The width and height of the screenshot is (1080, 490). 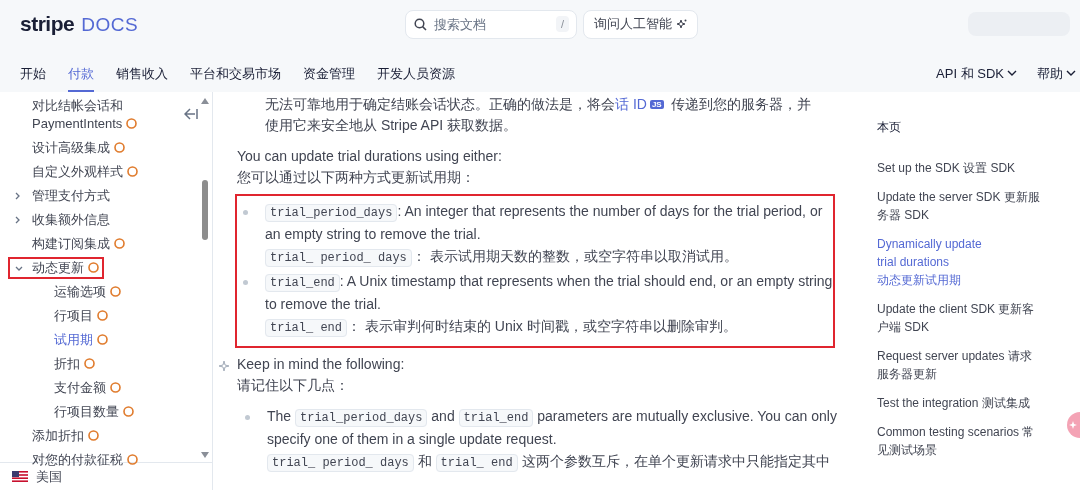 I want to click on body-text: trial_ period_ days ： 表示试用期天数的整数，或空字符串以取消试用。, so click(x=549, y=257).